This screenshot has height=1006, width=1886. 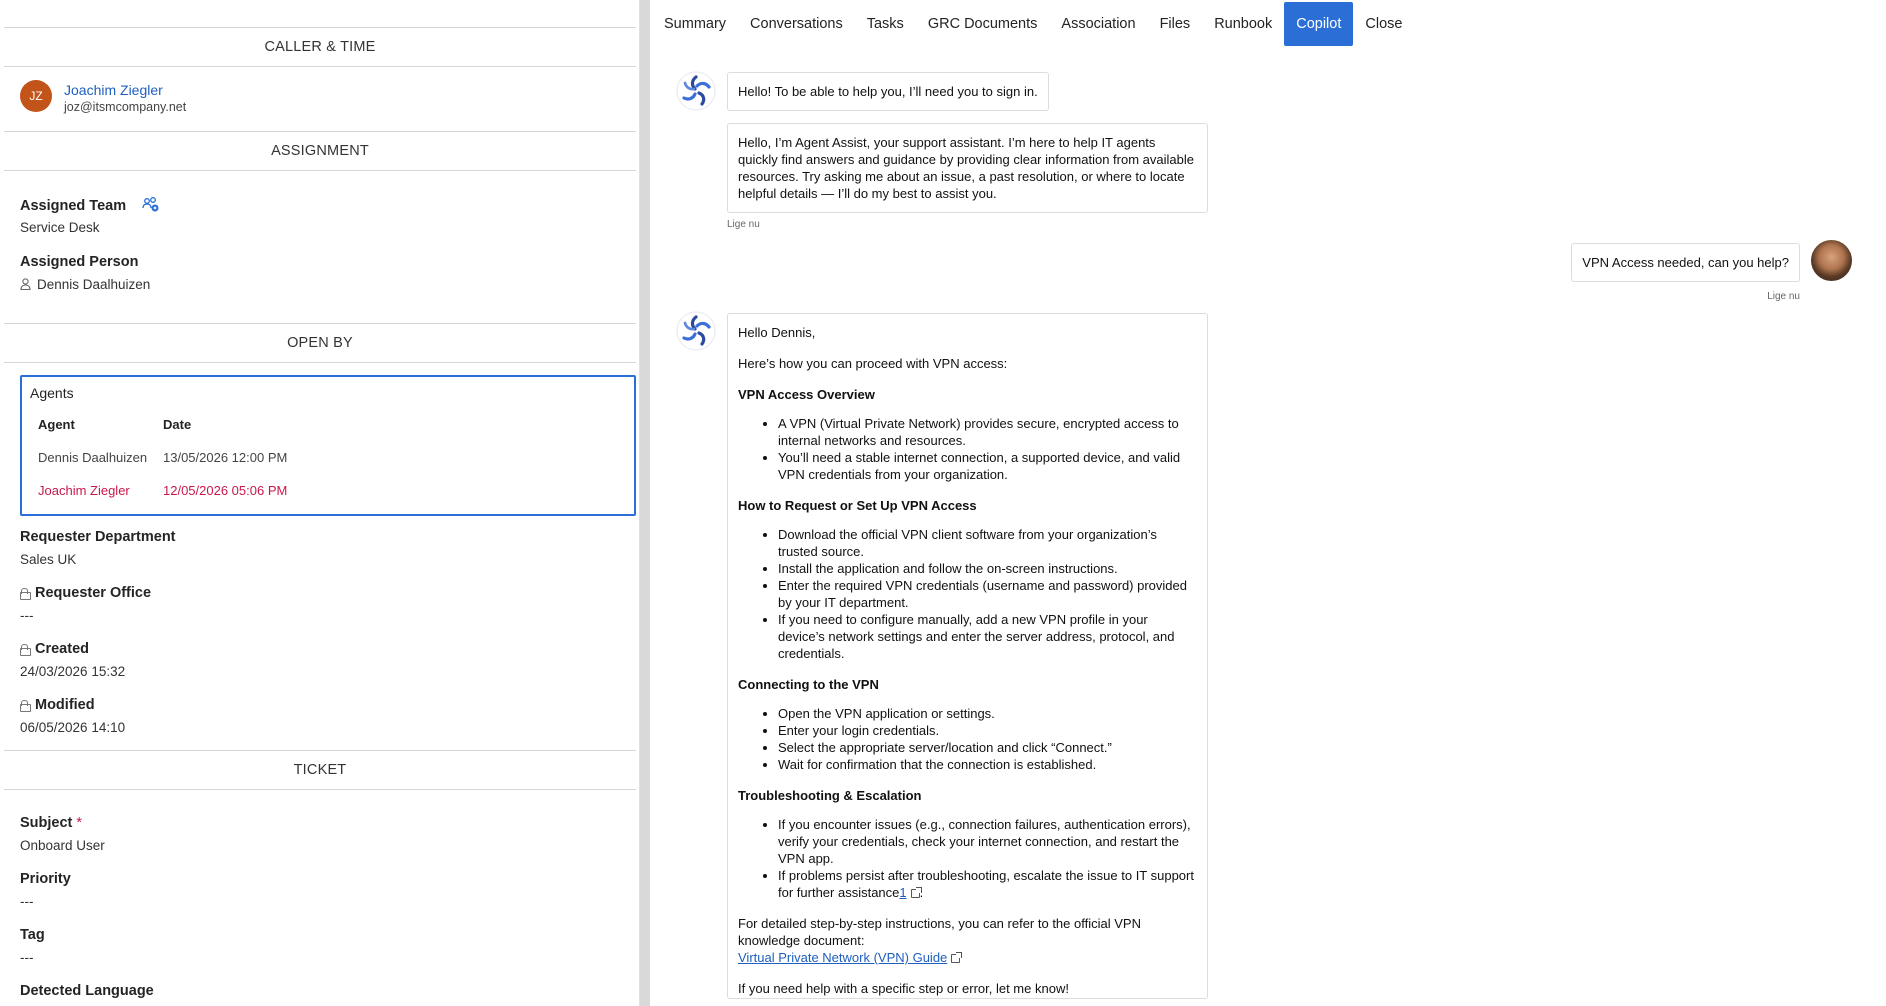 What do you see at coordinates (113, 90) in the screenshot?
I see `caller-name-link: Joachim Ziegler` at bounding box center [113, 90].